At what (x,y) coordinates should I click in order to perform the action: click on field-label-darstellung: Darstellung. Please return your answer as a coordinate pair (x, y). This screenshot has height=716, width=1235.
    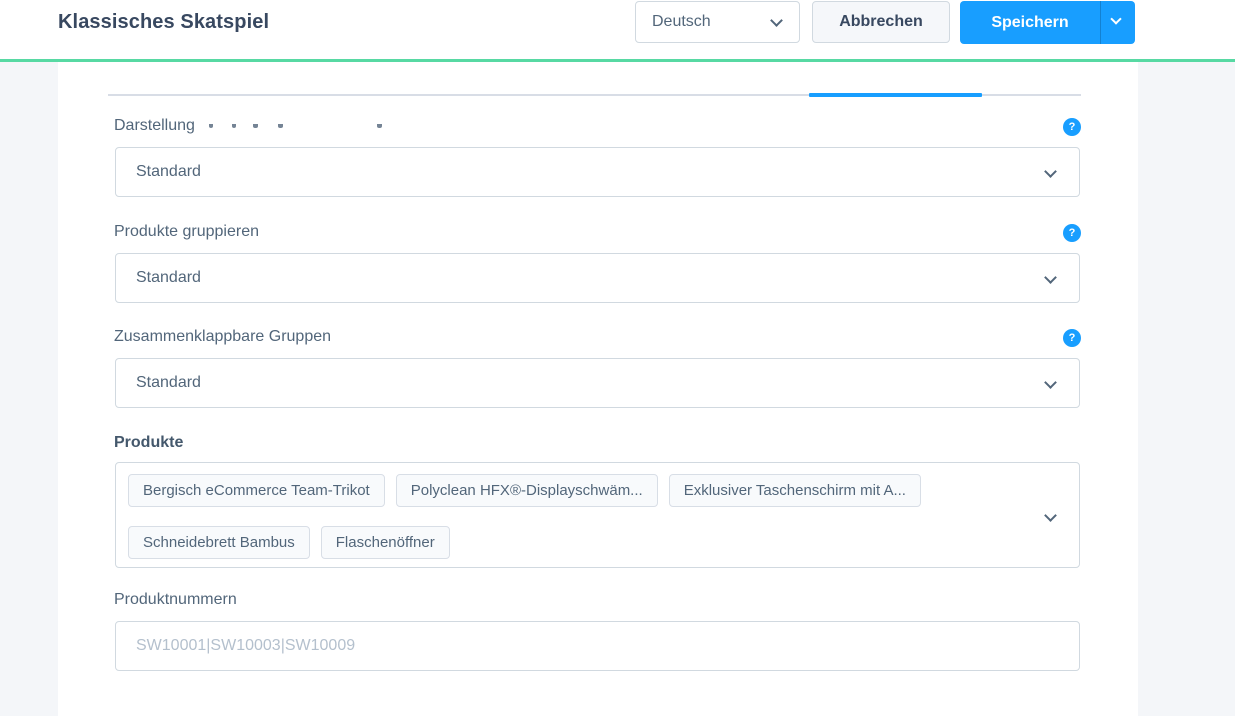
    Looking at the image, I should click on (154, 125).